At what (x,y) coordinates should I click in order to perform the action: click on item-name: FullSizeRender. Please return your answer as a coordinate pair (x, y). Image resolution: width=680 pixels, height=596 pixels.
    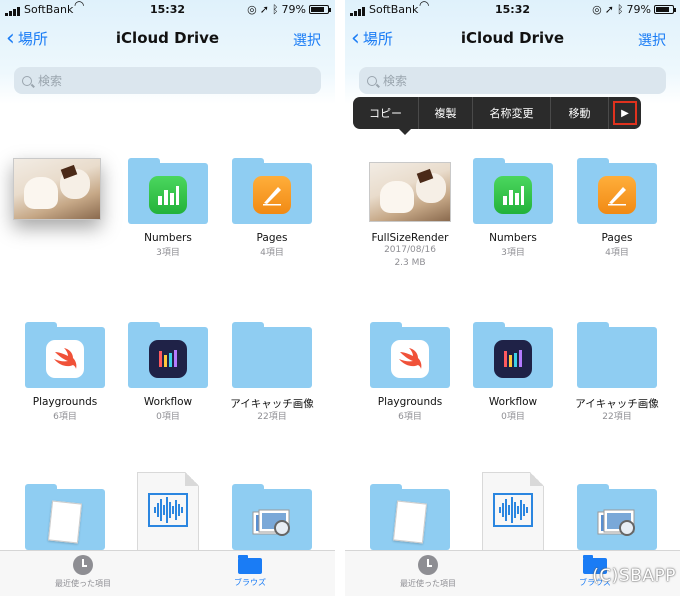
    Looking at the image, I should click on (410, 238).